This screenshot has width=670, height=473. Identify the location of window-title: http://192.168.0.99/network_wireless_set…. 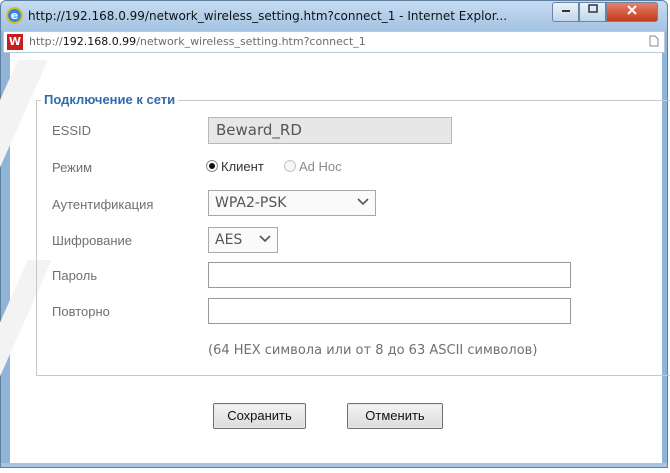
(268, 16).